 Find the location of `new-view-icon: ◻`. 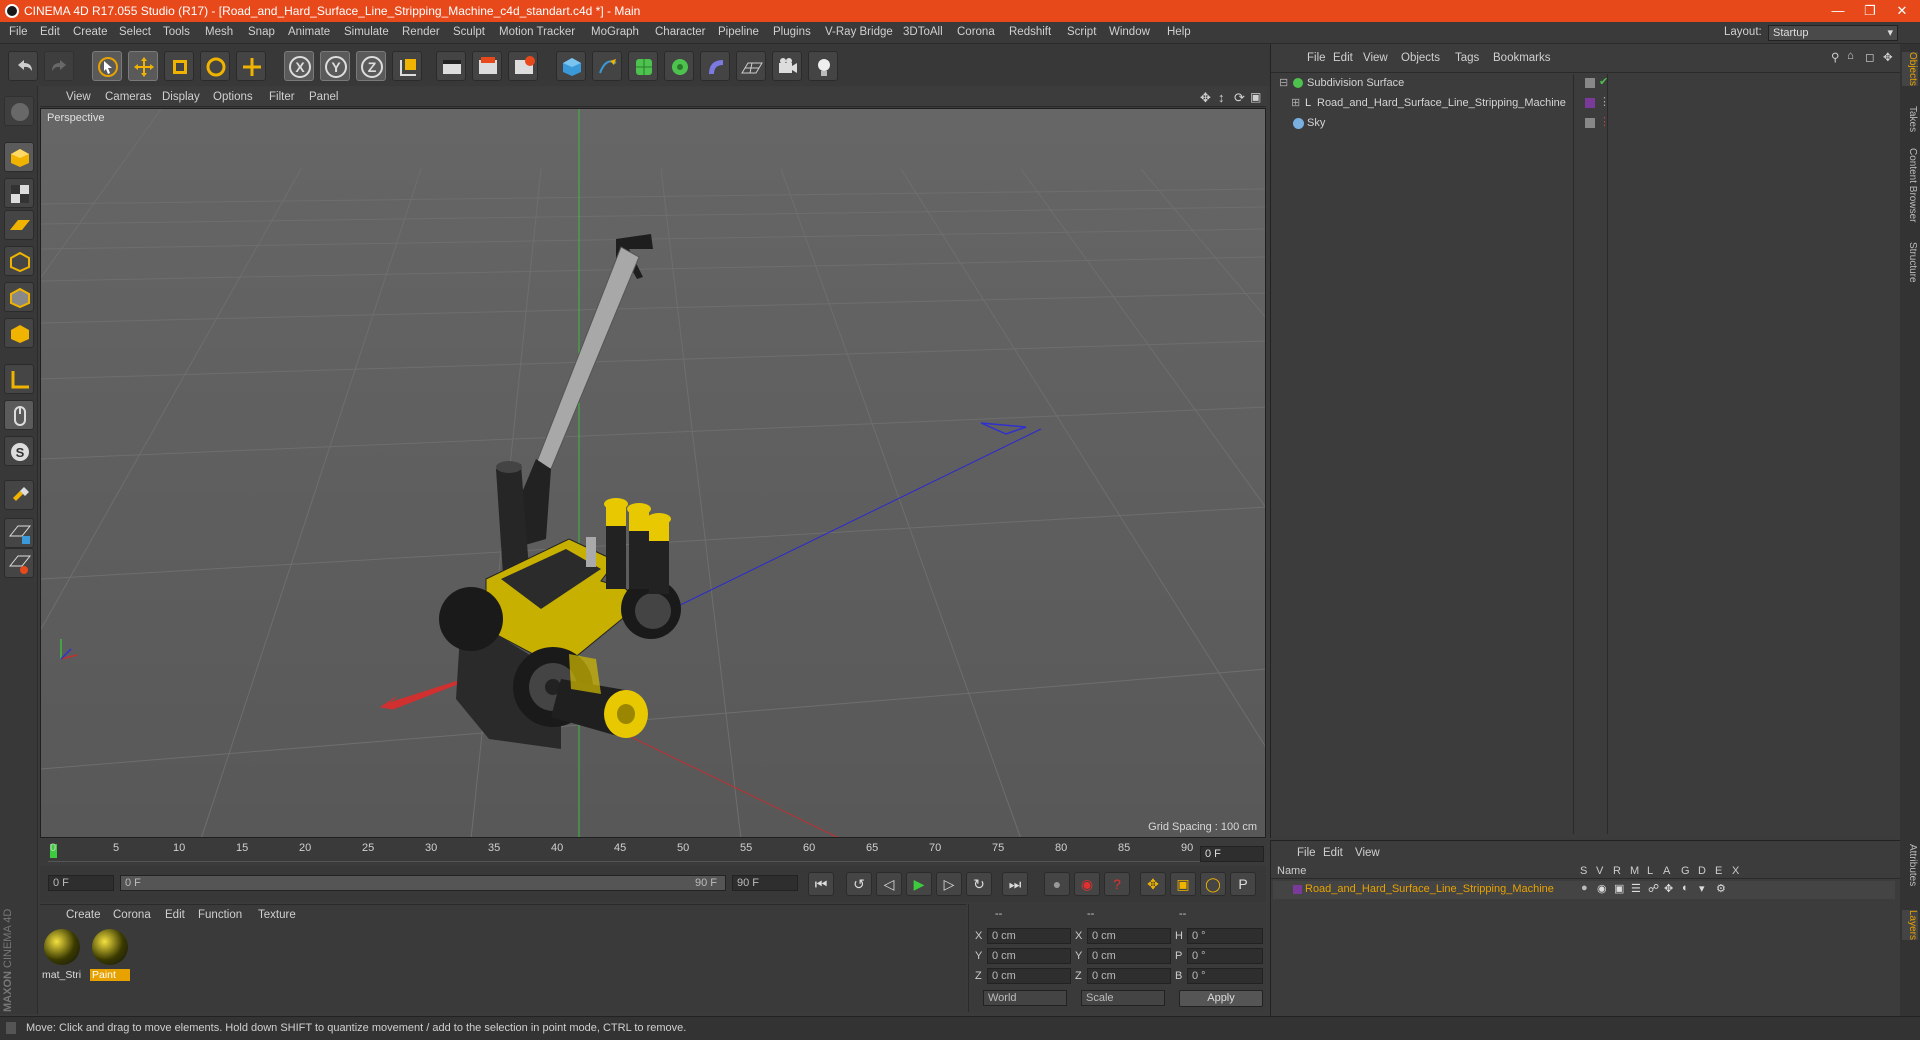

new-view-icon: ◻ is located at coordinates (1870, 57).